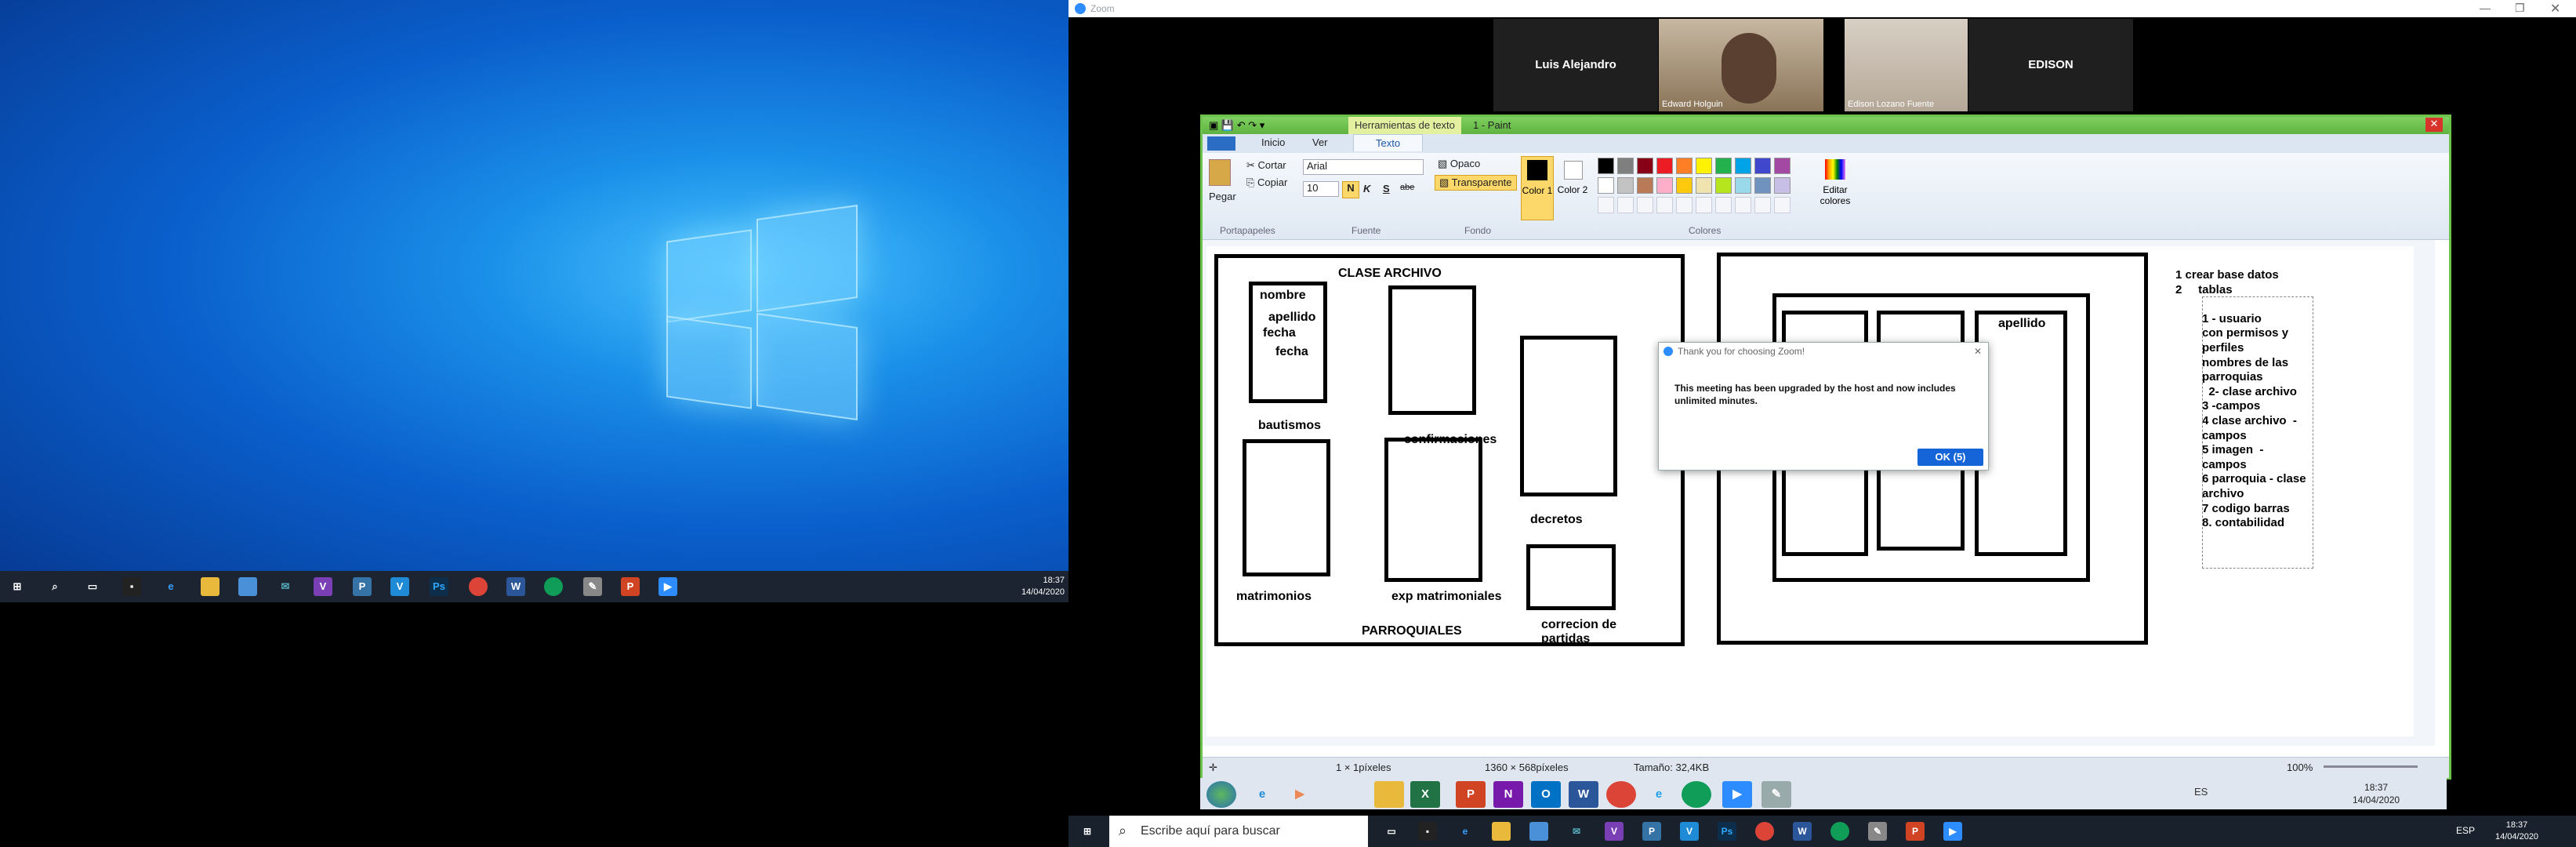  I want to click on outlook-icon: O, so click(1546, 794).